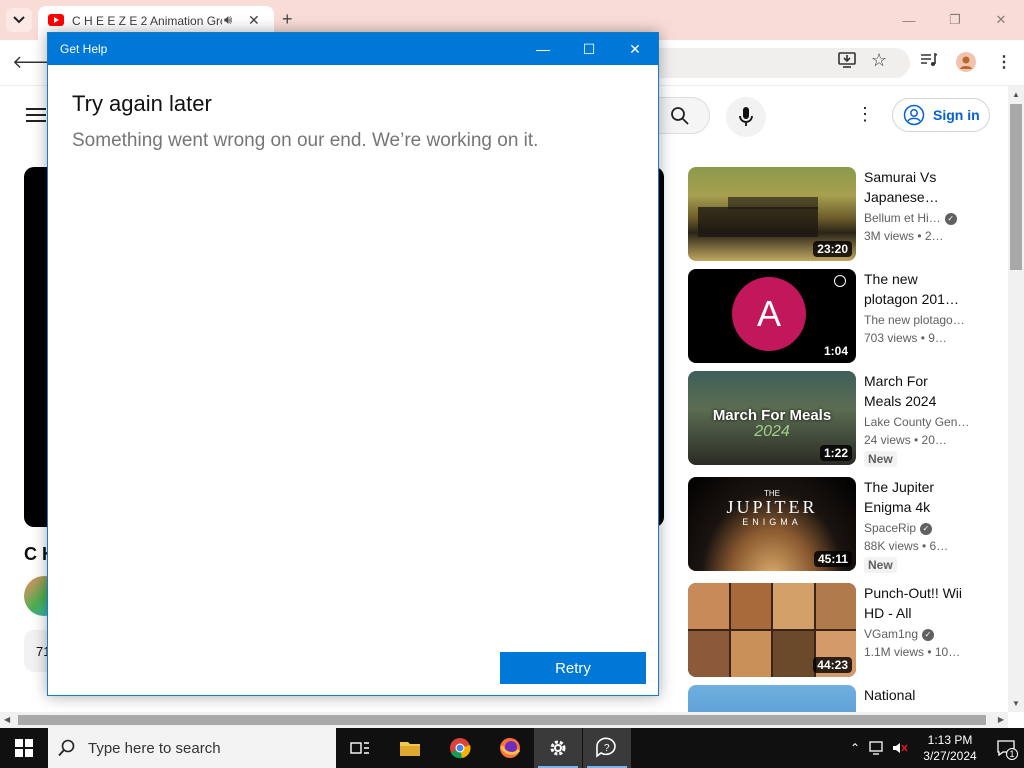 The height and width of the screenshot is (768, 1024). I want to click on horizontal-scroll-thumb, so click(502, 720).